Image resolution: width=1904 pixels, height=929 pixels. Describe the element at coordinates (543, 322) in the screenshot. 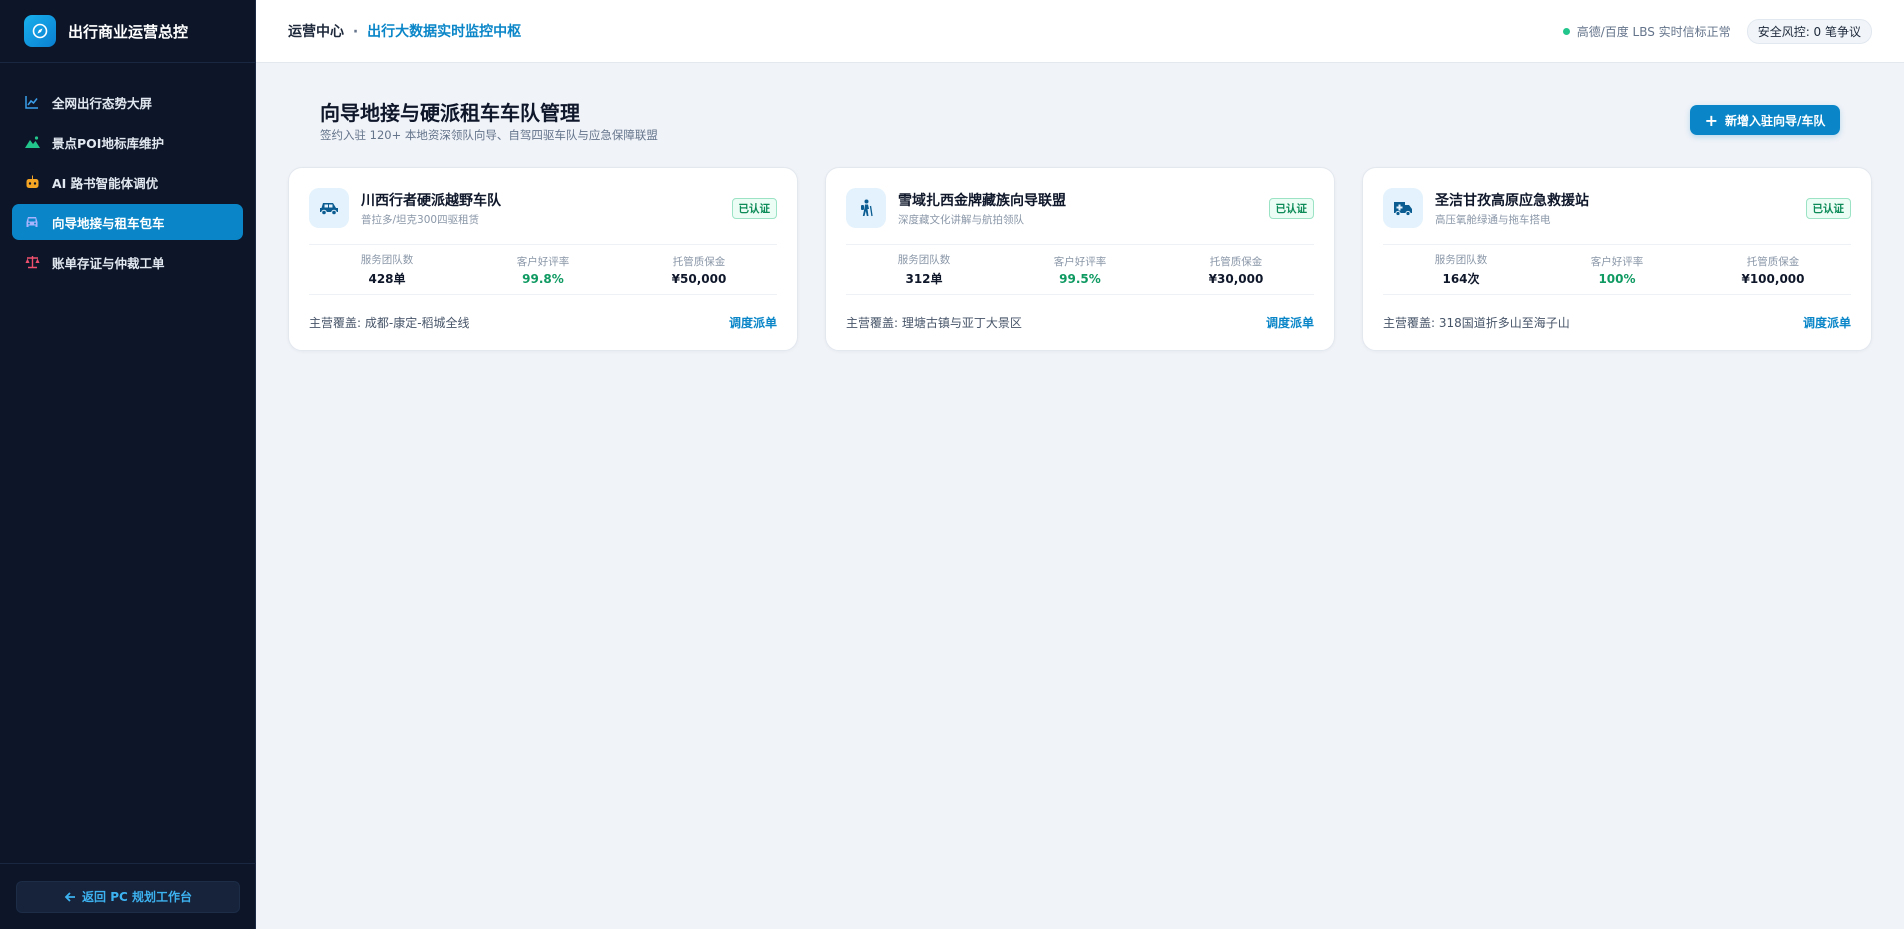

I see `card-footer: 主营覆盖: 成都-康定-稻城全线 调度派单` at that location.